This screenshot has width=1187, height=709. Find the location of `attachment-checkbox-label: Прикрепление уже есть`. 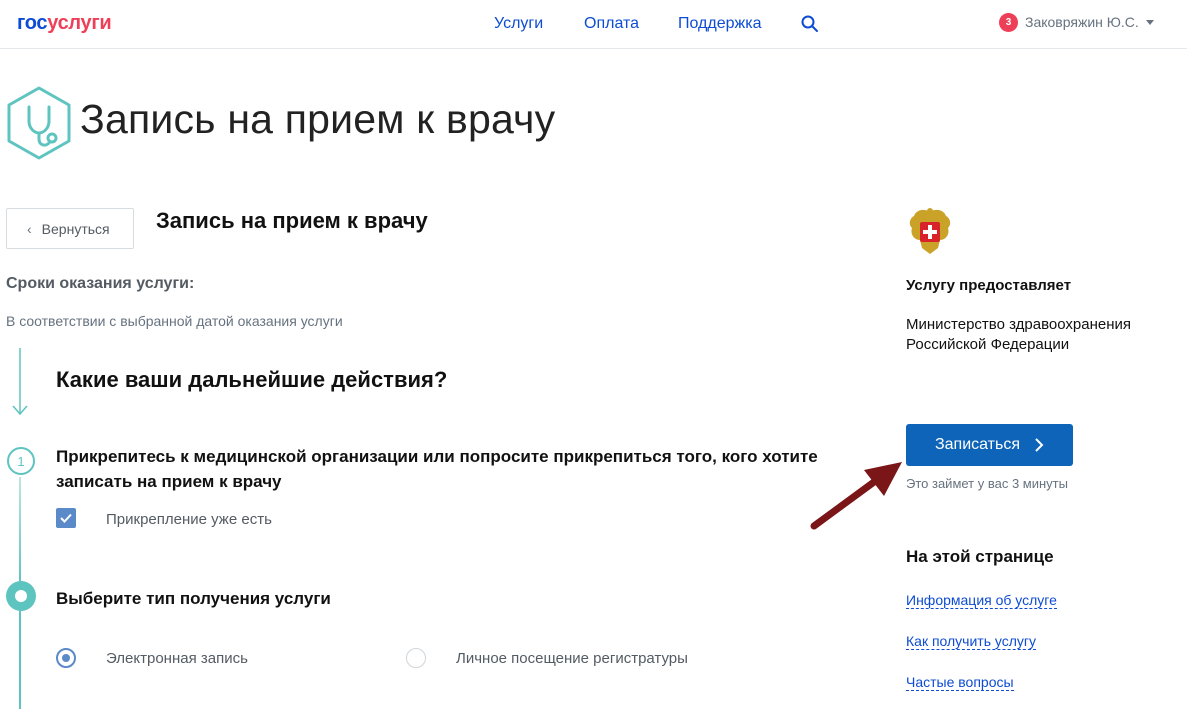

attachment-checkbox-label: Прикрепление уже есть is located at coordinates (189, 519).